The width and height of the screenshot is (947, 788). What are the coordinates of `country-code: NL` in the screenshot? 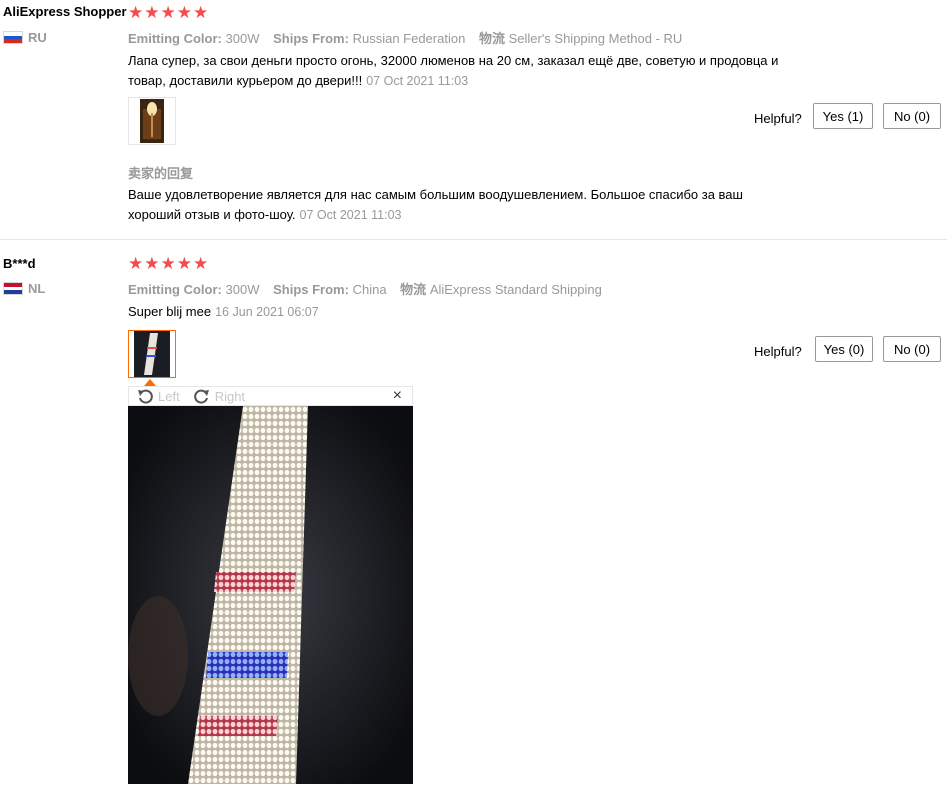 It's located at (37, 288).